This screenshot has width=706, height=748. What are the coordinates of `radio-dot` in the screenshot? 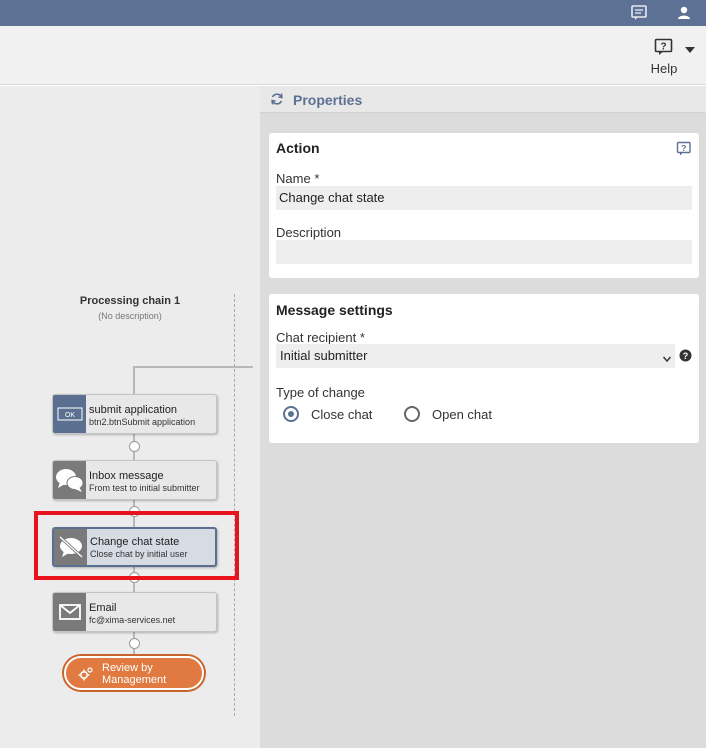 It's located at (291, 414).